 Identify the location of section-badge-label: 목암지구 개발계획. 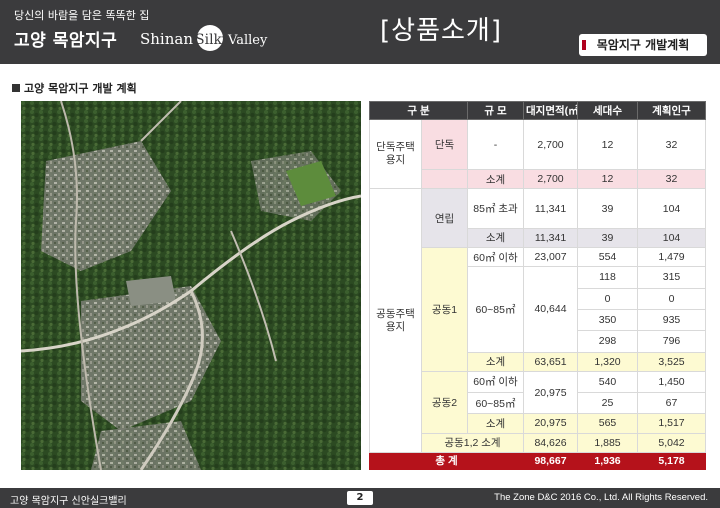
(643, 45).